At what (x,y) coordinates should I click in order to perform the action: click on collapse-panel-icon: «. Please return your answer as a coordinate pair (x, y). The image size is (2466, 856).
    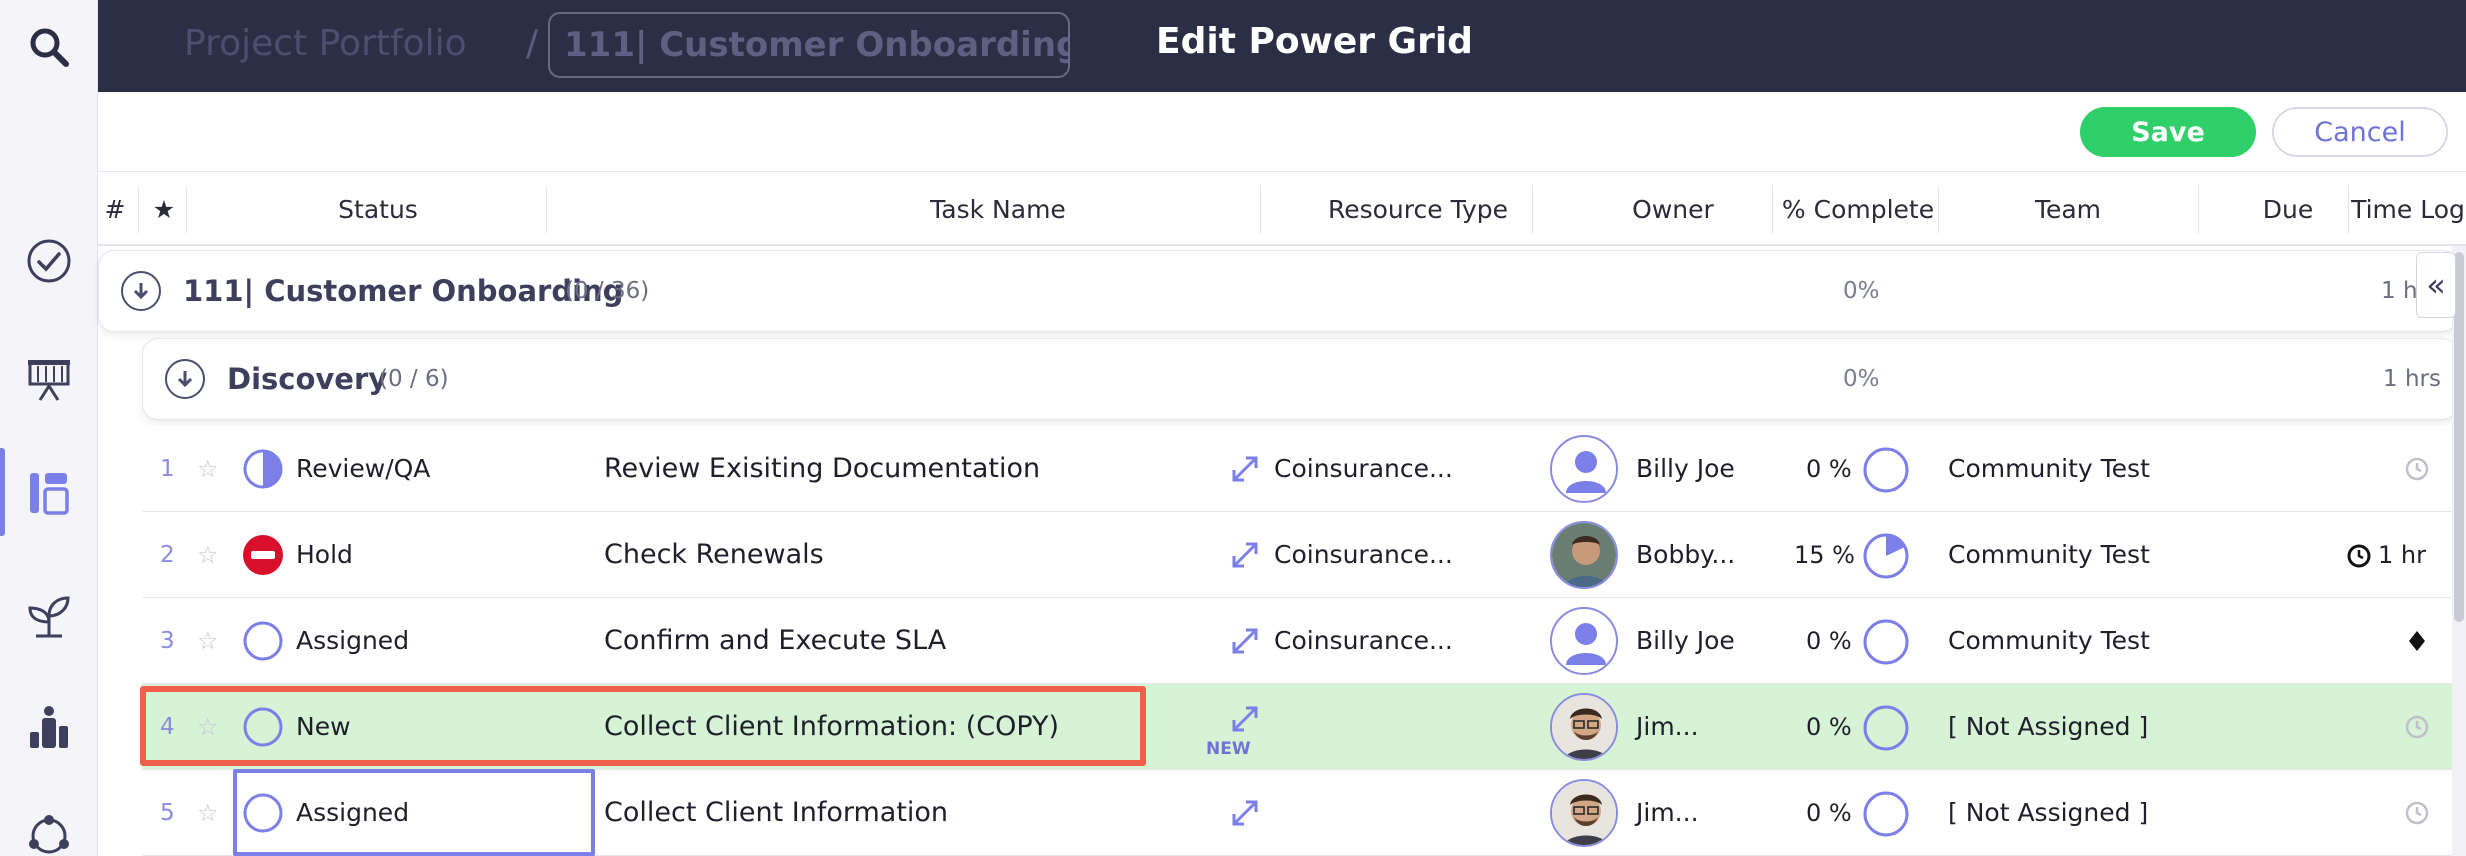
    Looking at the image, I should click on (2436, 285).